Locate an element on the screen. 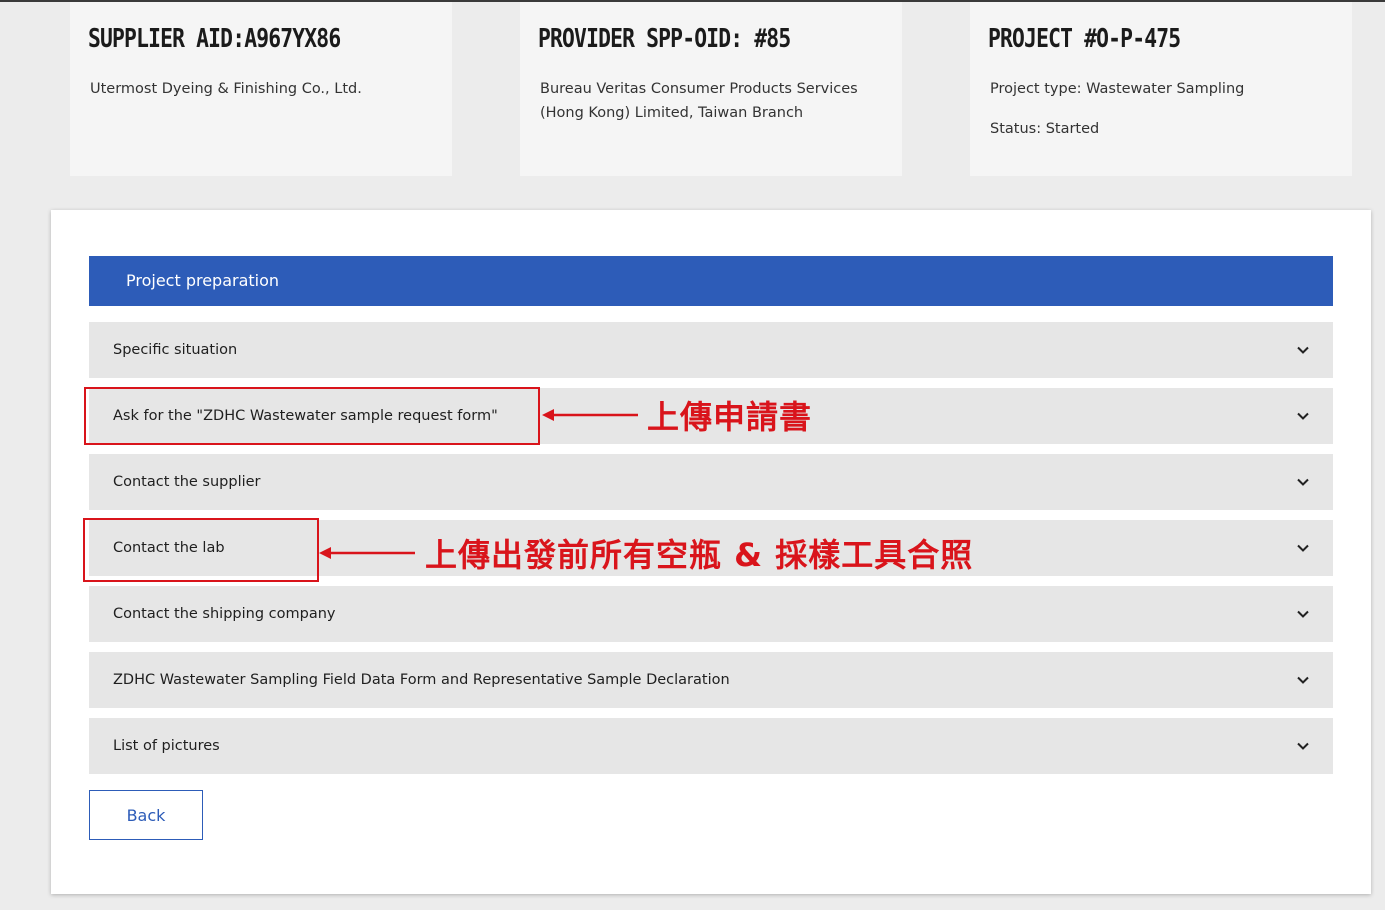 The image size is (1385, 910). section-header: Project preparation is located at coordinates (711, 281).